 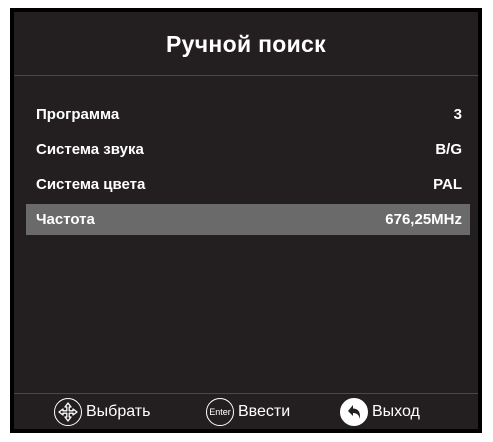 I want to click on setting-row-sound-system: Система звука B/G, so click(x=248, y=149).